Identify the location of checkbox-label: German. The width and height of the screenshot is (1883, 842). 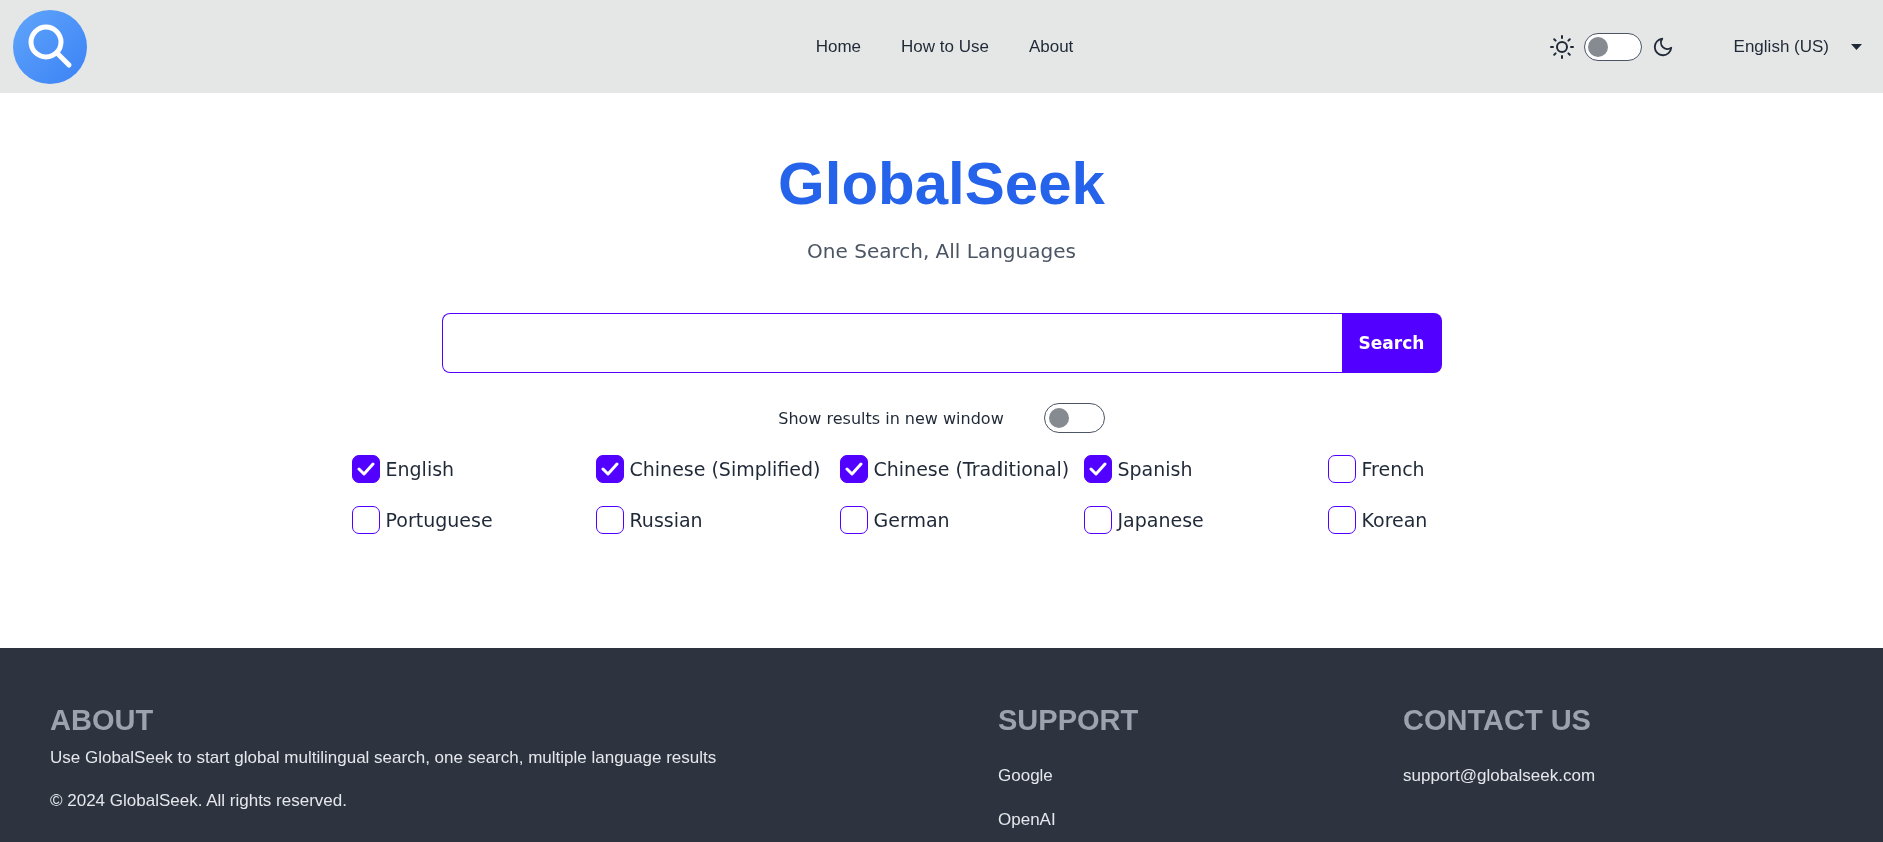
(911, 520).